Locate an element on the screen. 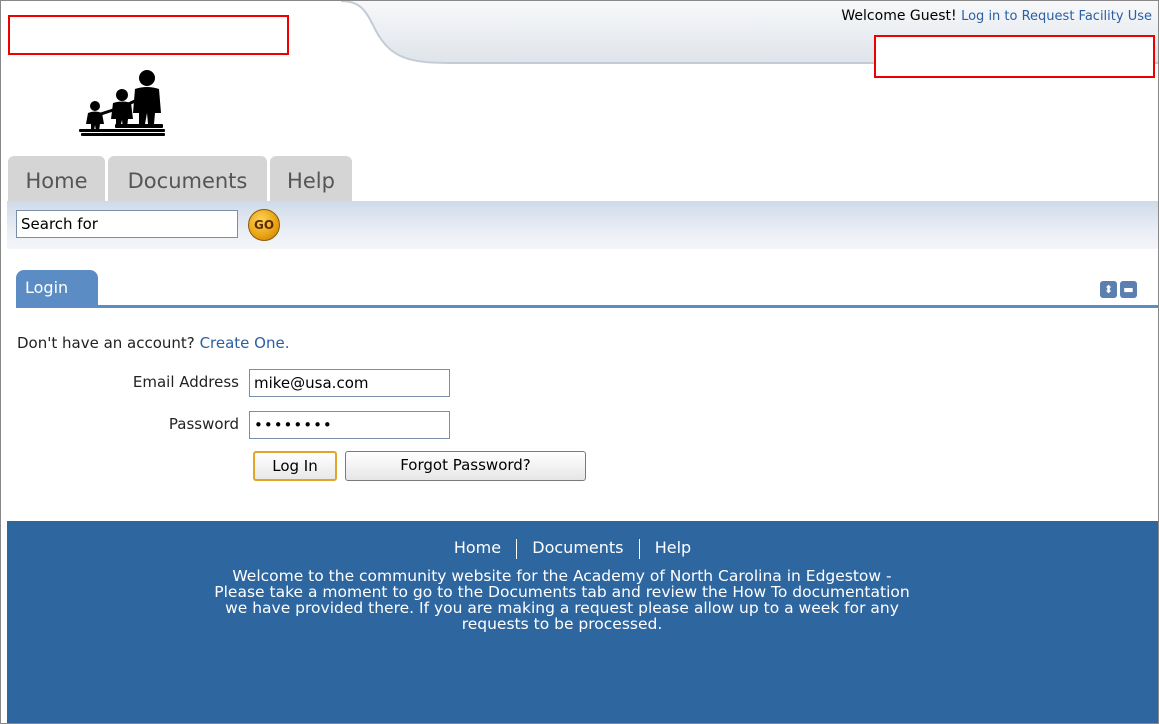  login-panel-tab: Login is located at coordinates (57, 287).